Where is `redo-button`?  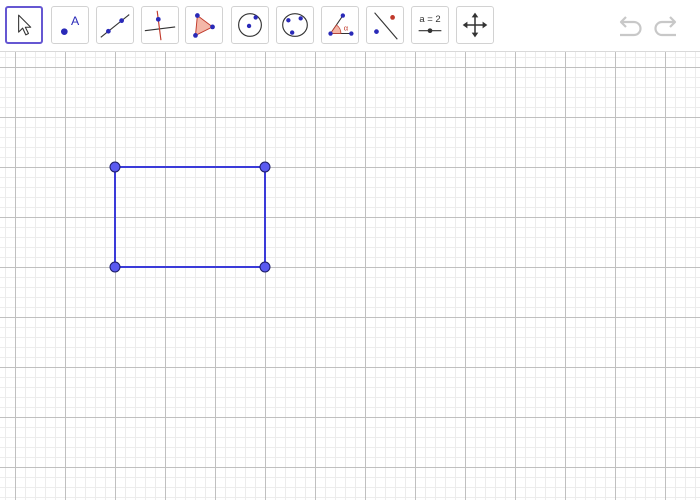 redo-button is located at coordinates (667, 26).